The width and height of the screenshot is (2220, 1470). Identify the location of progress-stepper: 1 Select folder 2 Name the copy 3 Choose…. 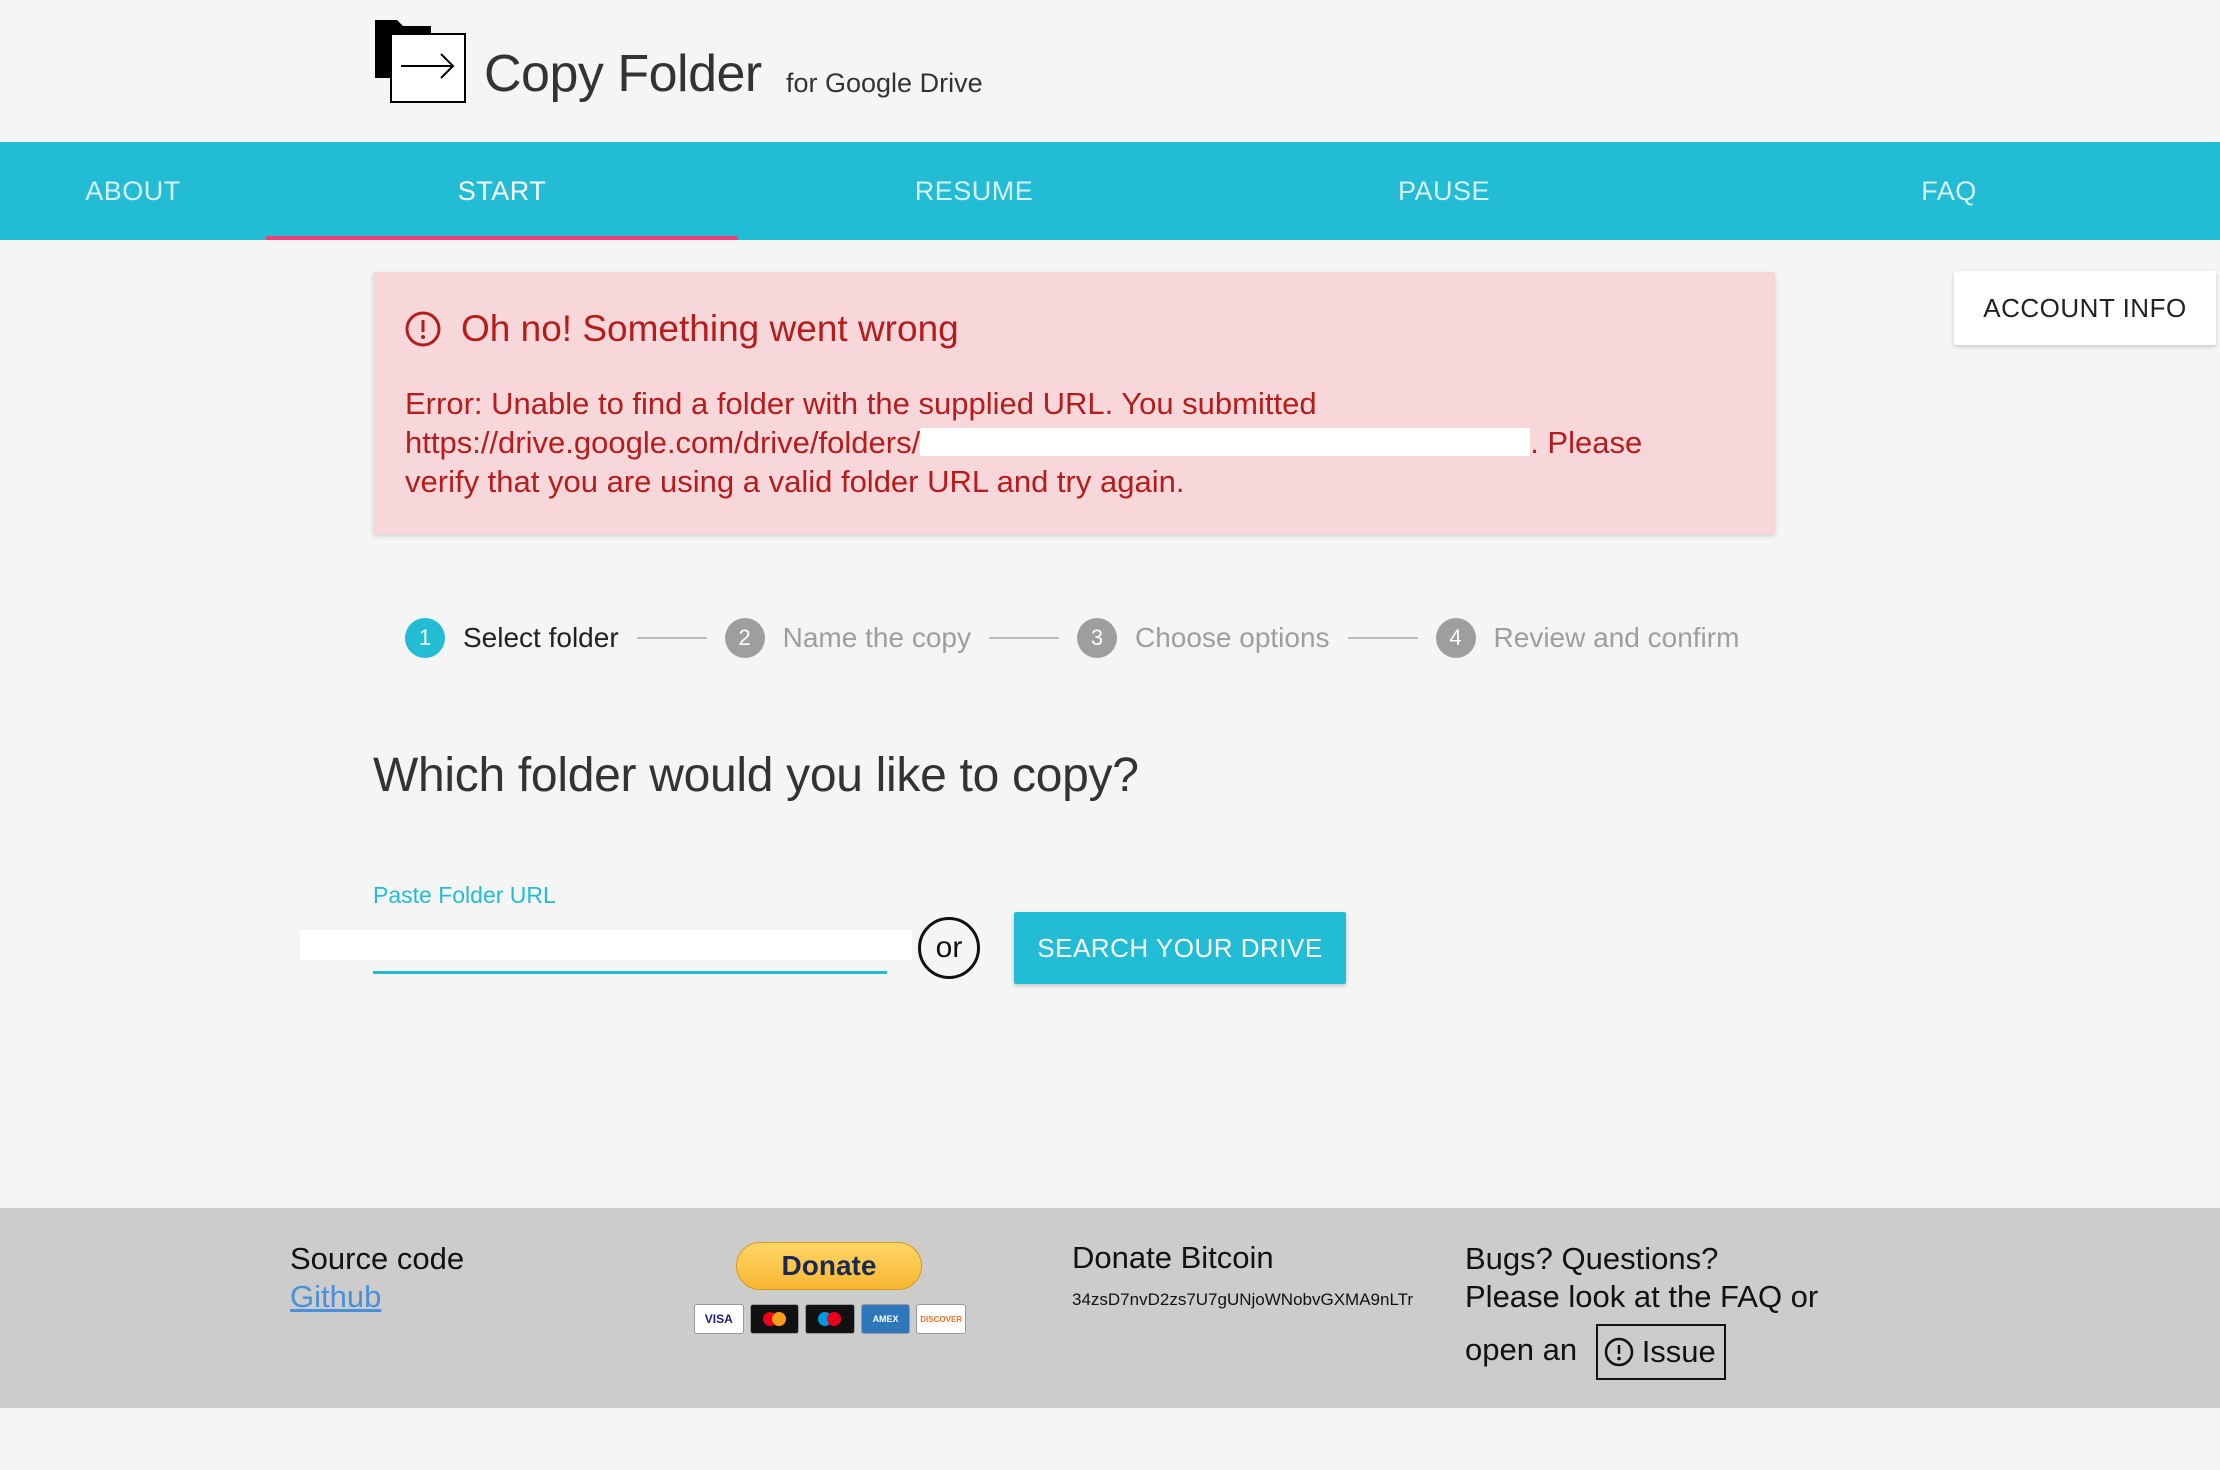
(1072, 638).